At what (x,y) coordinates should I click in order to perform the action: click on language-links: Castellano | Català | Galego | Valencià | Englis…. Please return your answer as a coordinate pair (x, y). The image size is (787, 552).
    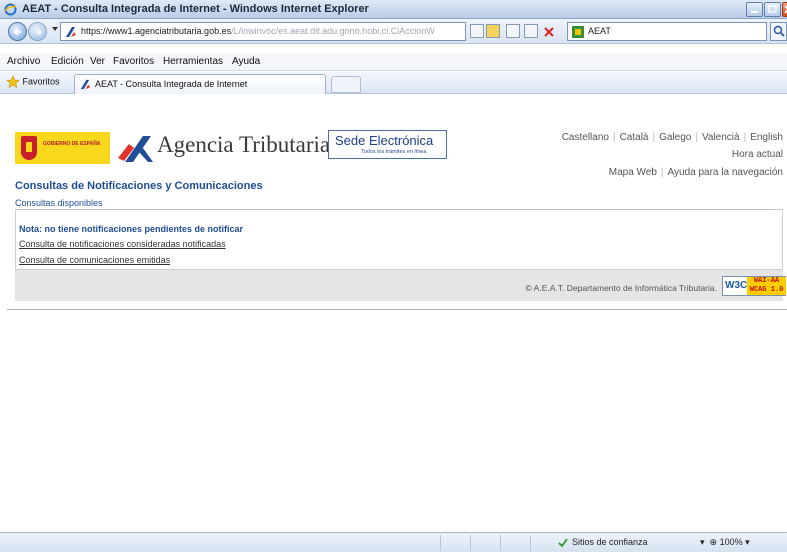
    Looking at the image, I should click on (672, 137).